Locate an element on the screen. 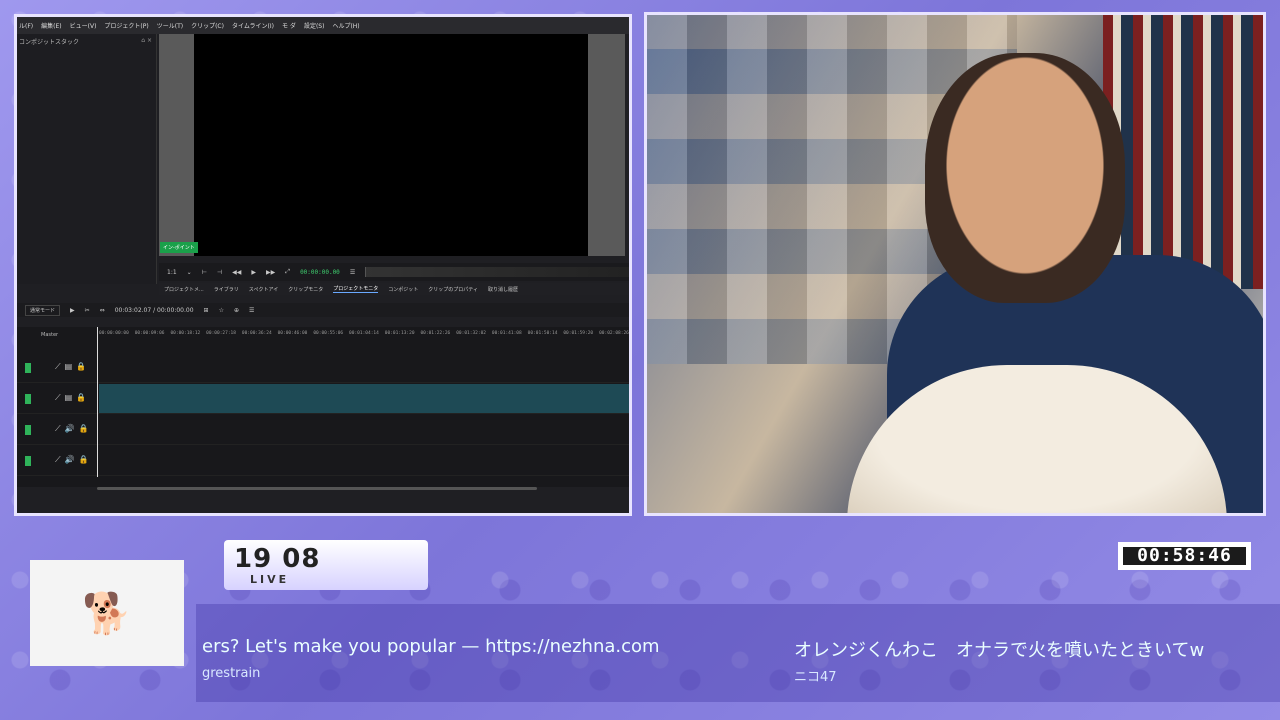 This screenshot has height=720, width=1280. monitor-preview is located at coordinates (391, 145).